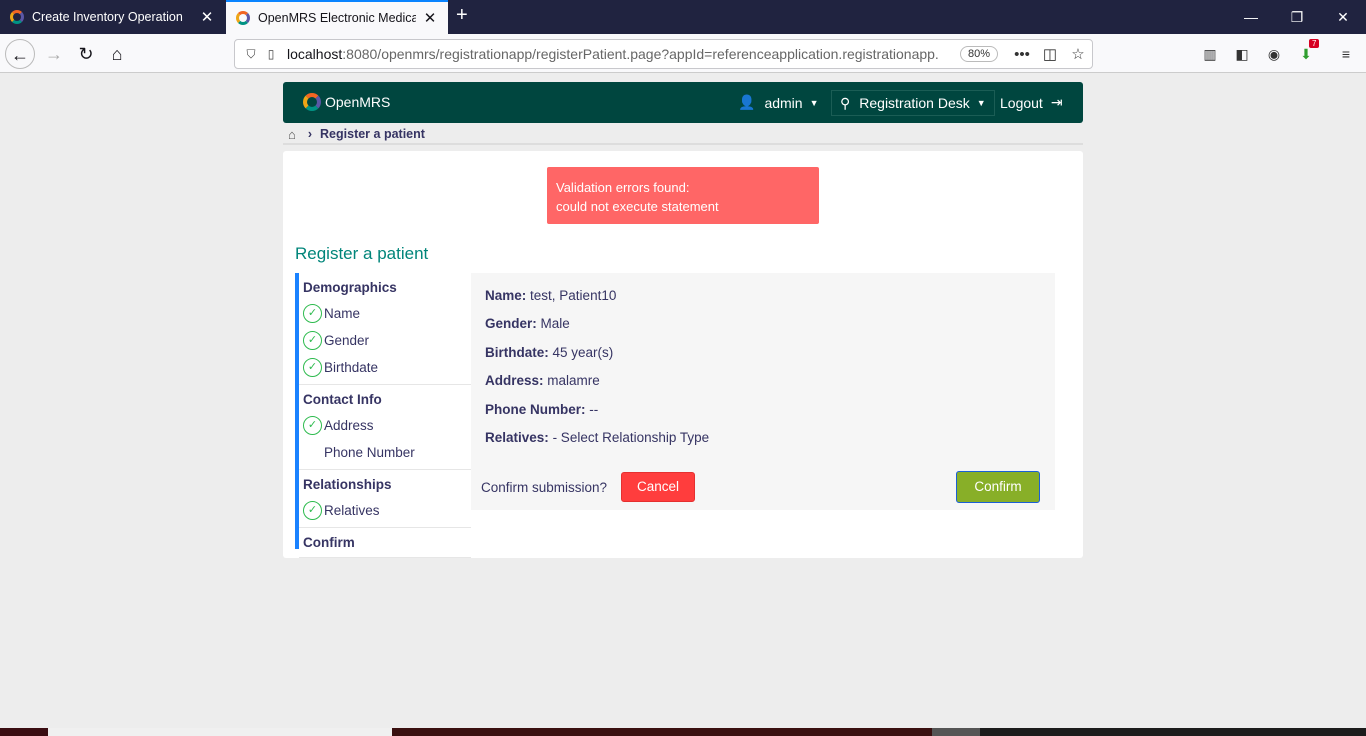  What do you see at coordinates (583, 352) in the screenshot?
I see `field-value: 45 year(s)` at bounding box center [583, 352].